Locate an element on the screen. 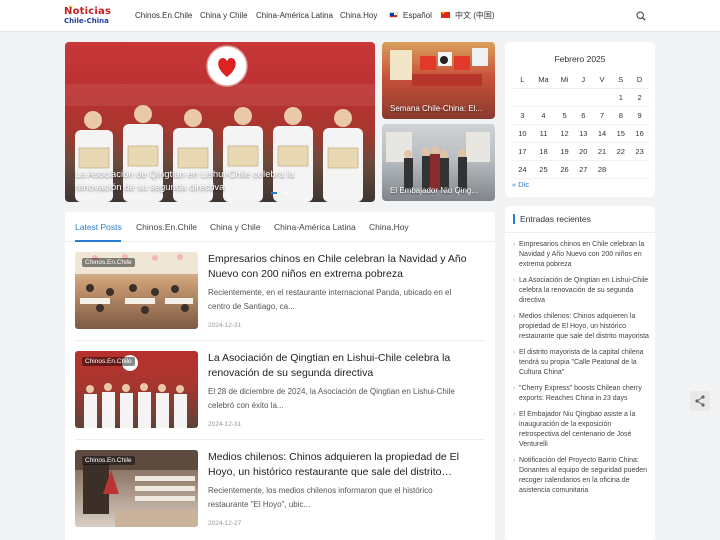 Image resolution: width=720 pixels, height=540 pixels. slider-dot-active is located at coordinates (274, 193).